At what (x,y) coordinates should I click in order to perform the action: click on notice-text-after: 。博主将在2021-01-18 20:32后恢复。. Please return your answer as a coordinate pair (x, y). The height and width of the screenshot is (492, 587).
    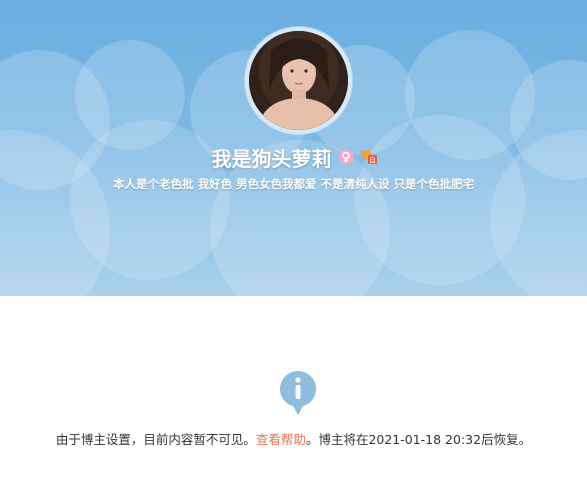
    Looking at the image, I should click on (418, 439).